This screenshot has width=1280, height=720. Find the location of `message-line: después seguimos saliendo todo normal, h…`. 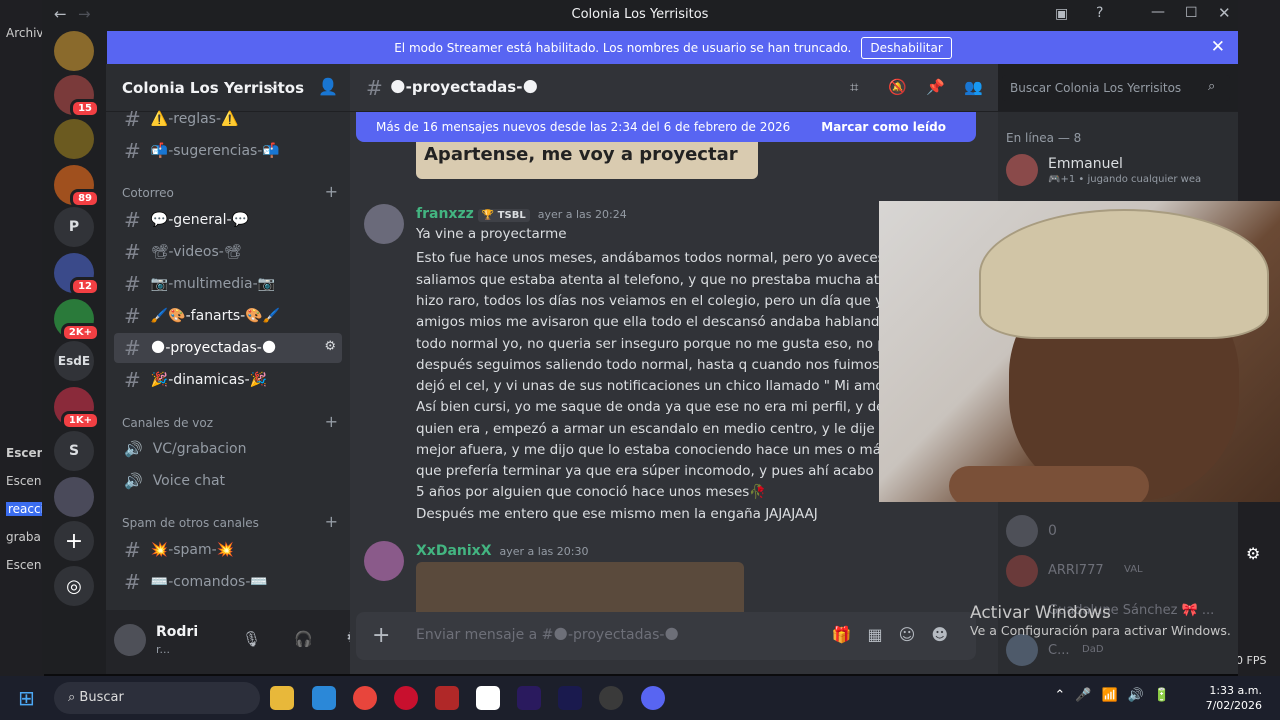

message-line: después seguimos saliendo todo normal, h… is located at coordinates (664, 365).